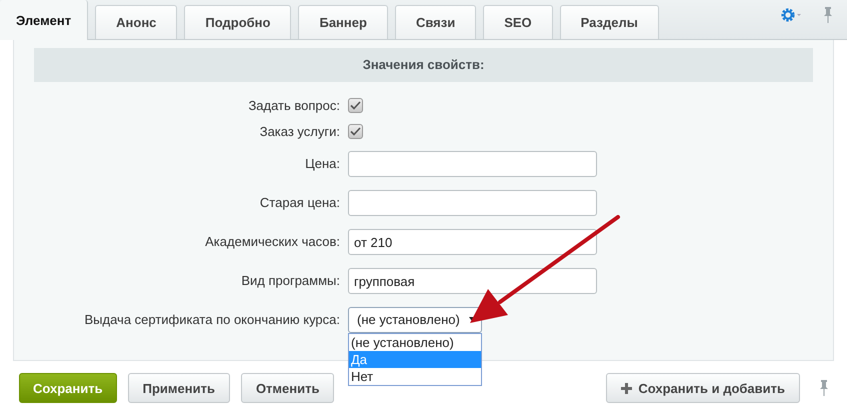 The width and height of the screenshot is (847, 418). What do you see at coordinates (322, 163) in the screenshot?
I see `field-label: Цена:` at bounding box center [322, 163].